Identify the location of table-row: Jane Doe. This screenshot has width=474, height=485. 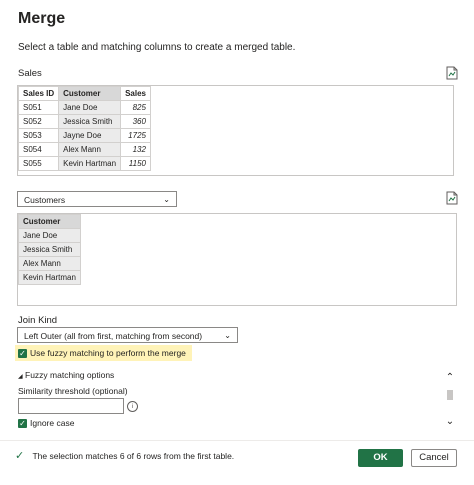
(49, 235).